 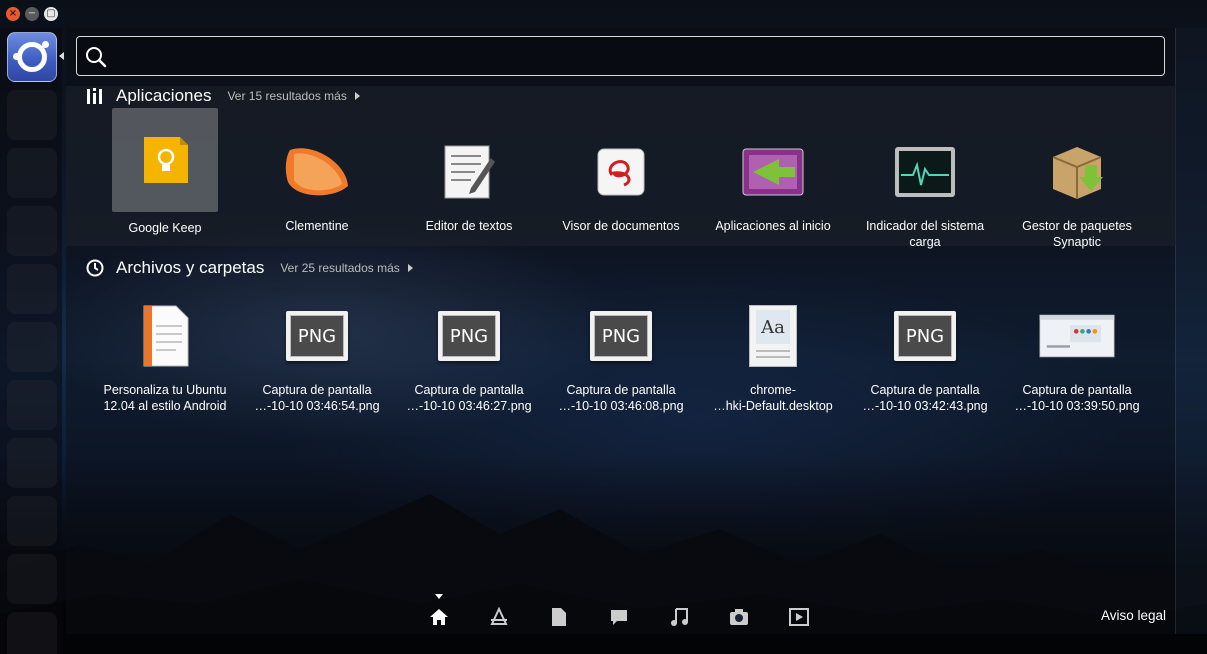 What do you see at coordinates (339, 268) in the screenshot?
I see `files-more-link: Ver 25 resultados más` at bounding box center [339, 268].